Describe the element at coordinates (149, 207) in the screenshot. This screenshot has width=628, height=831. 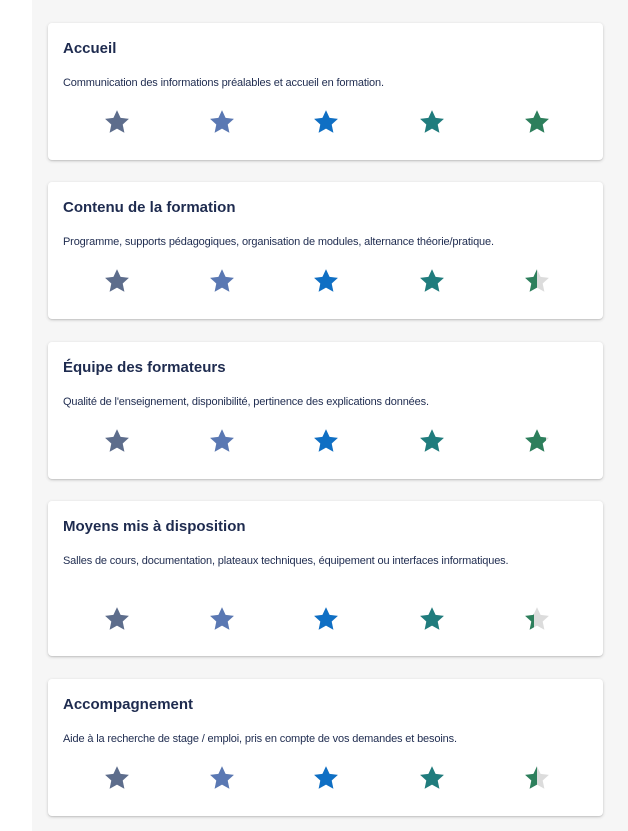
I see `card-title: Contenu de la formation` at that location.